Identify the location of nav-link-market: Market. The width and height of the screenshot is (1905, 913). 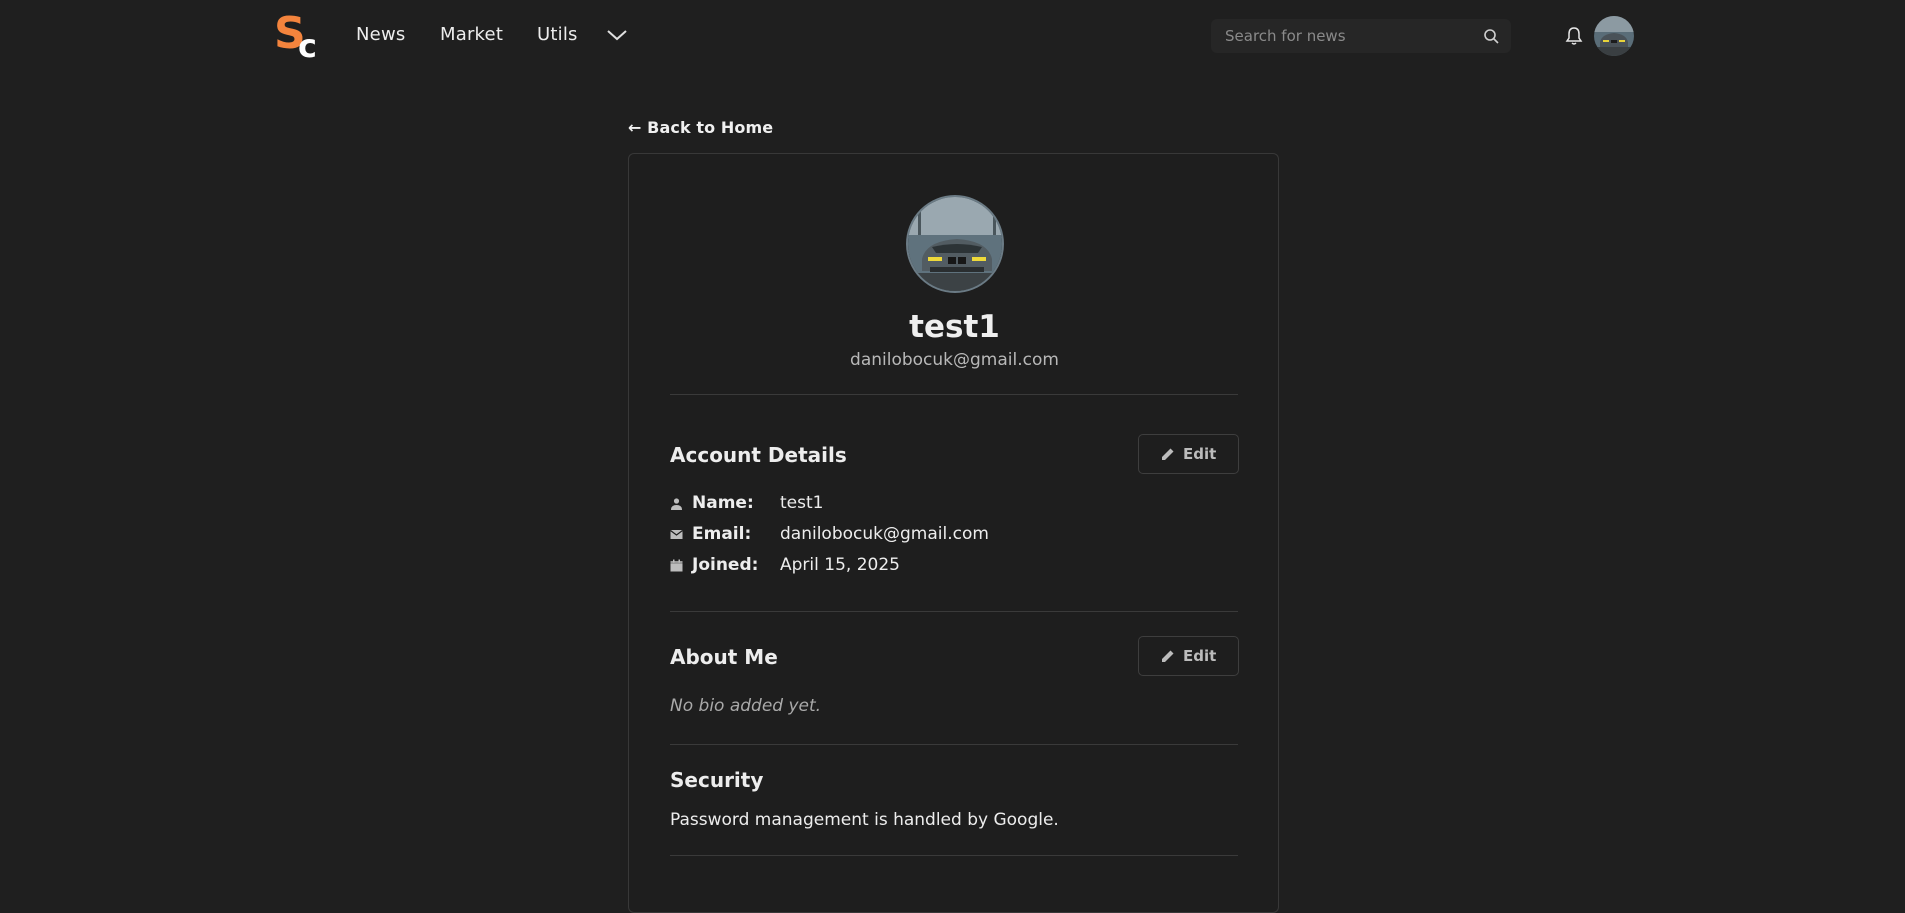
(471, 34).